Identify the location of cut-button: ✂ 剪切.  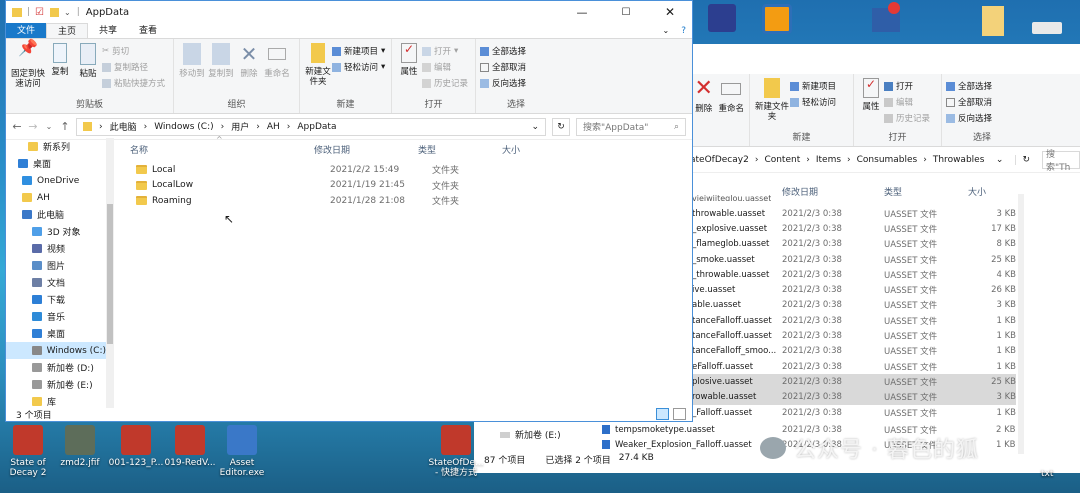
(133, 51).